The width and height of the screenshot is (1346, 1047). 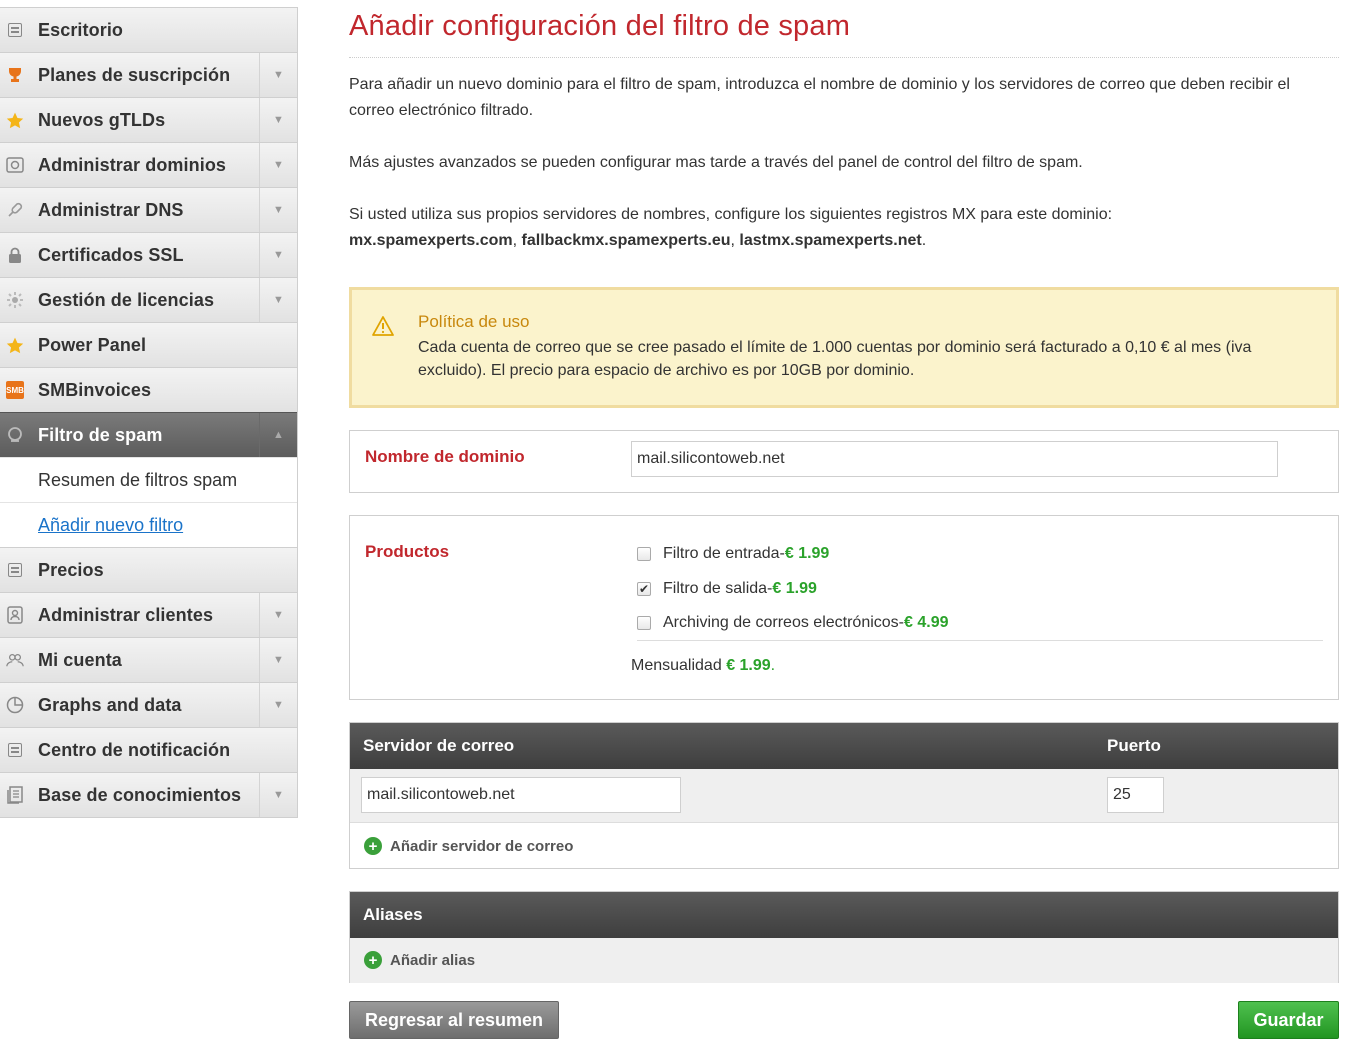 What do you see at coordinates (278, 435) in the screenshot?
I see `chevron-up-icon: ▲` at bounding box center [278, 435].